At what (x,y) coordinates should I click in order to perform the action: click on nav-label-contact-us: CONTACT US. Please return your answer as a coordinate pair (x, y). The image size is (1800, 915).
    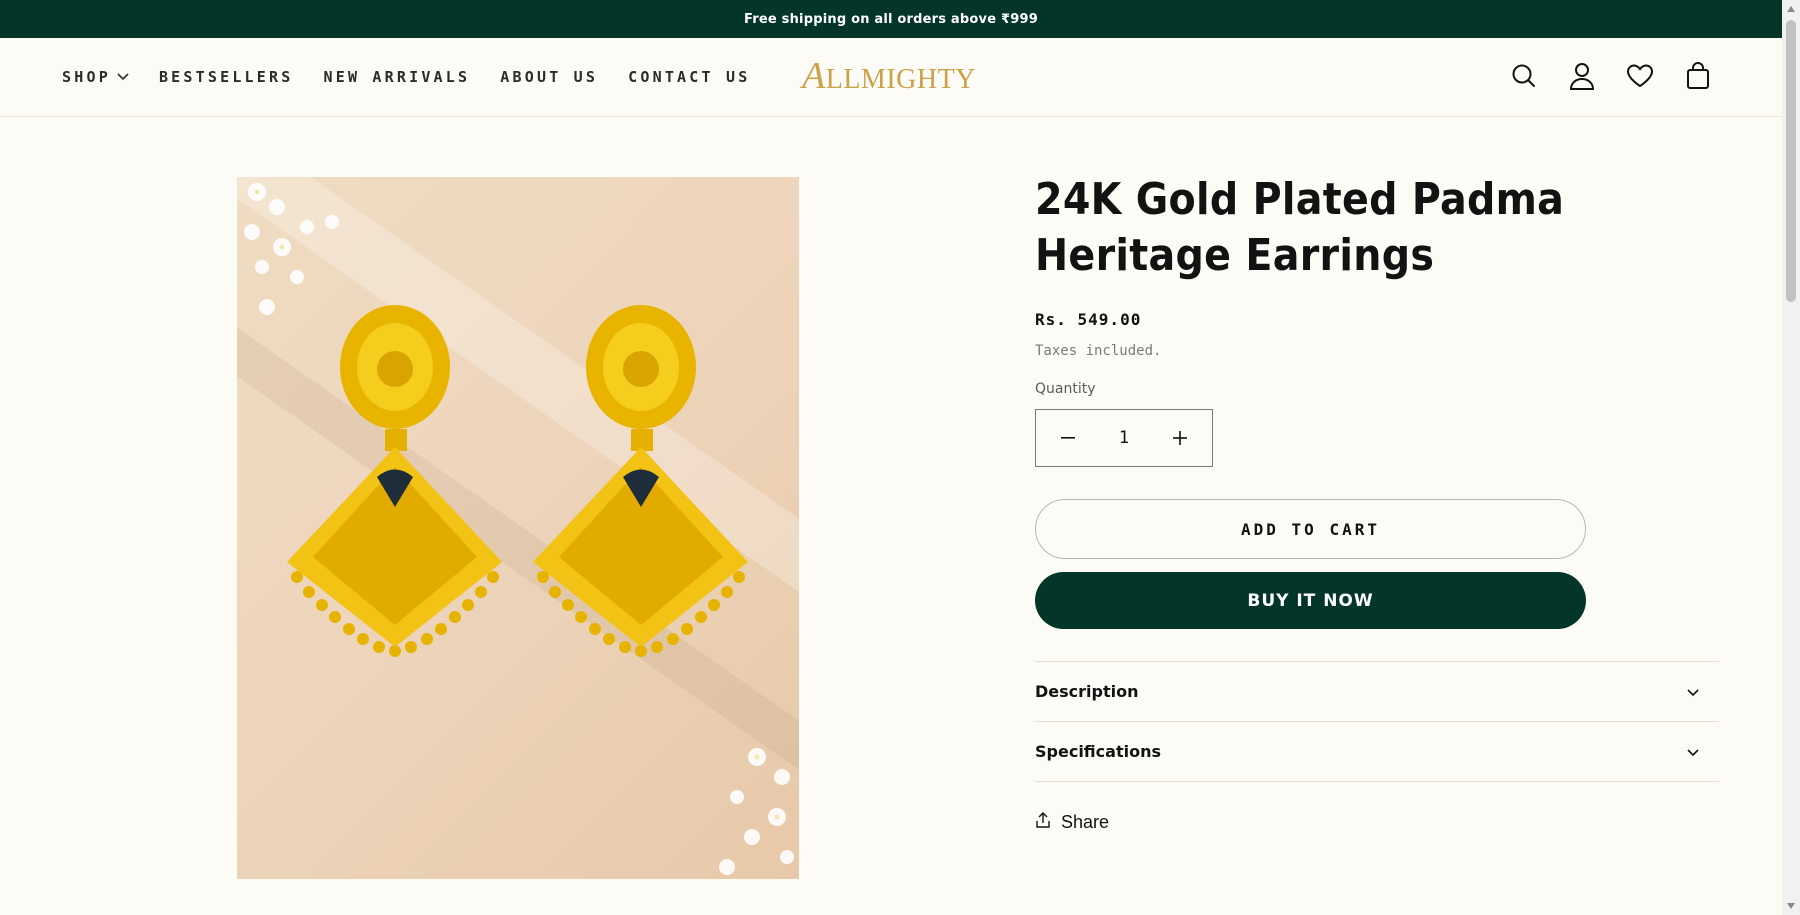
    Looking at the image, I should click on (689, 76).